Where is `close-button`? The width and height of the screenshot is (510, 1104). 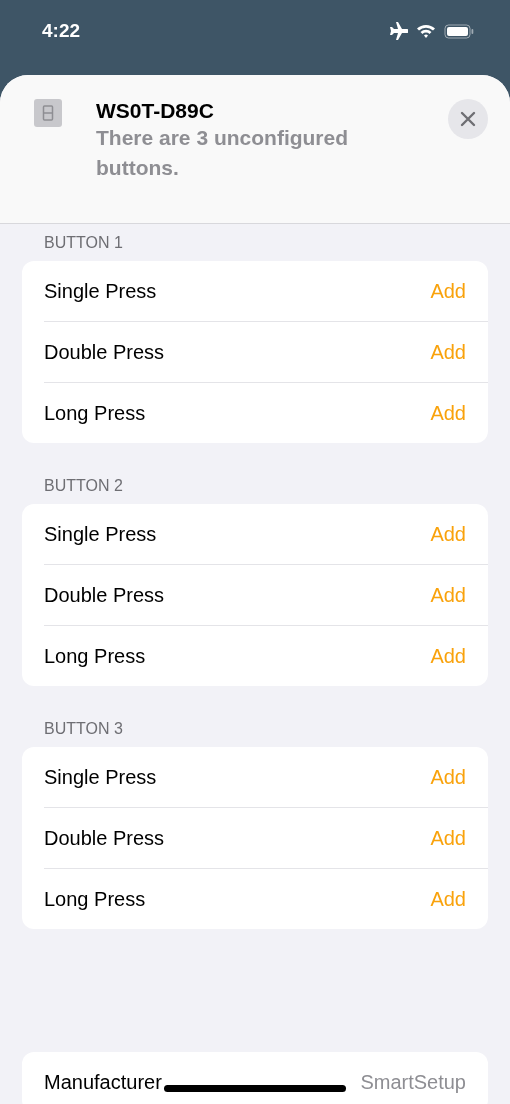 close-button is located at coordinates (468, 119).